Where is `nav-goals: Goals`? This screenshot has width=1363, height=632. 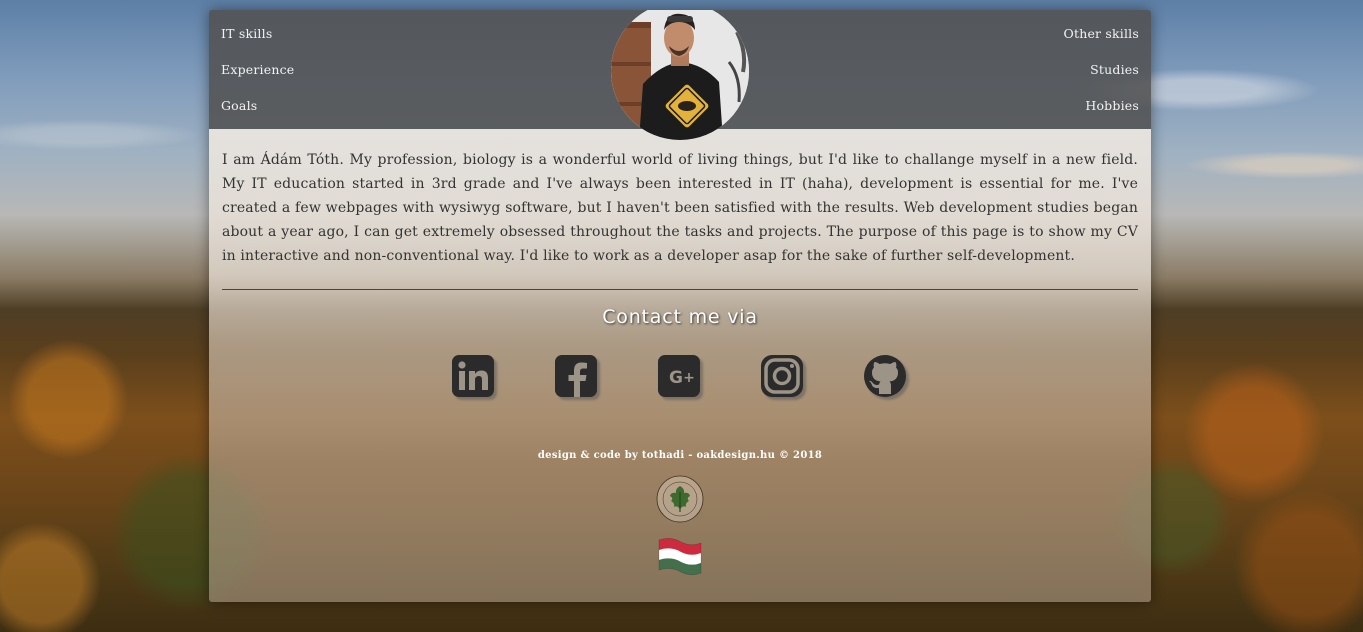 nav-goals: Goals is located at coordinates (239, 105).